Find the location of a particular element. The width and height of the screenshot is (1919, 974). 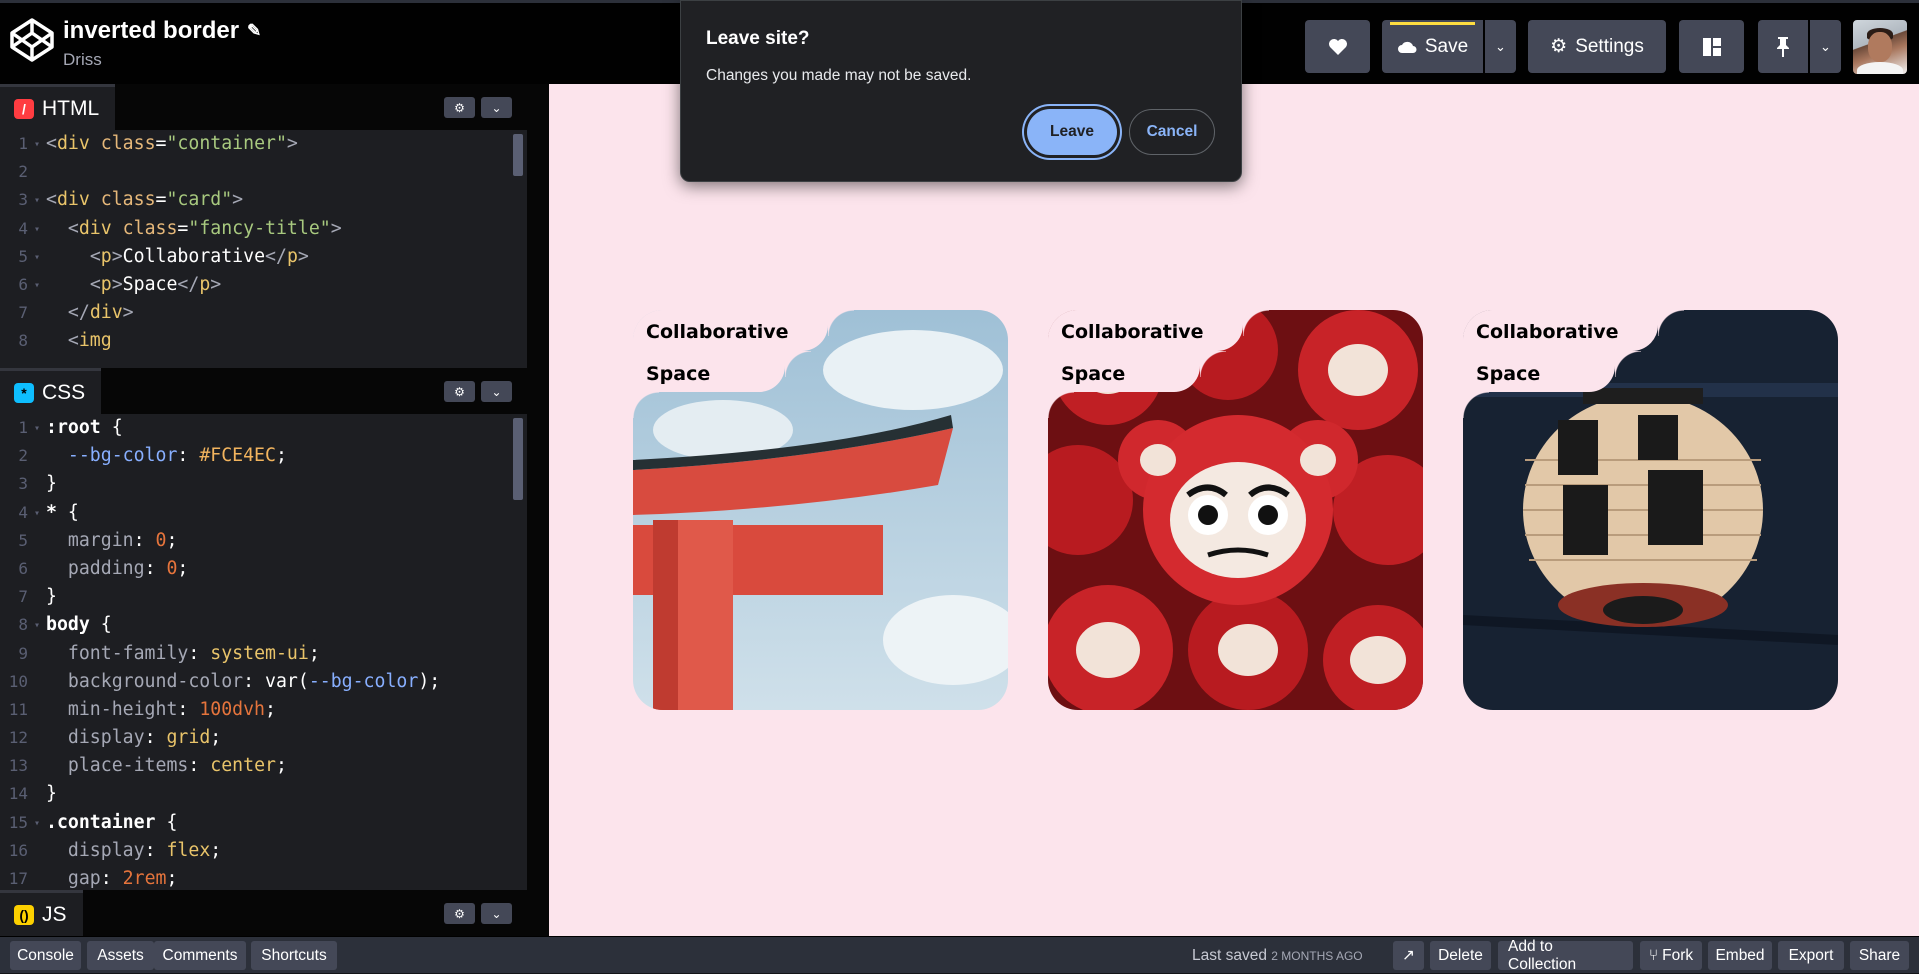

code-line: 14} is located at coordinates (263, 794).